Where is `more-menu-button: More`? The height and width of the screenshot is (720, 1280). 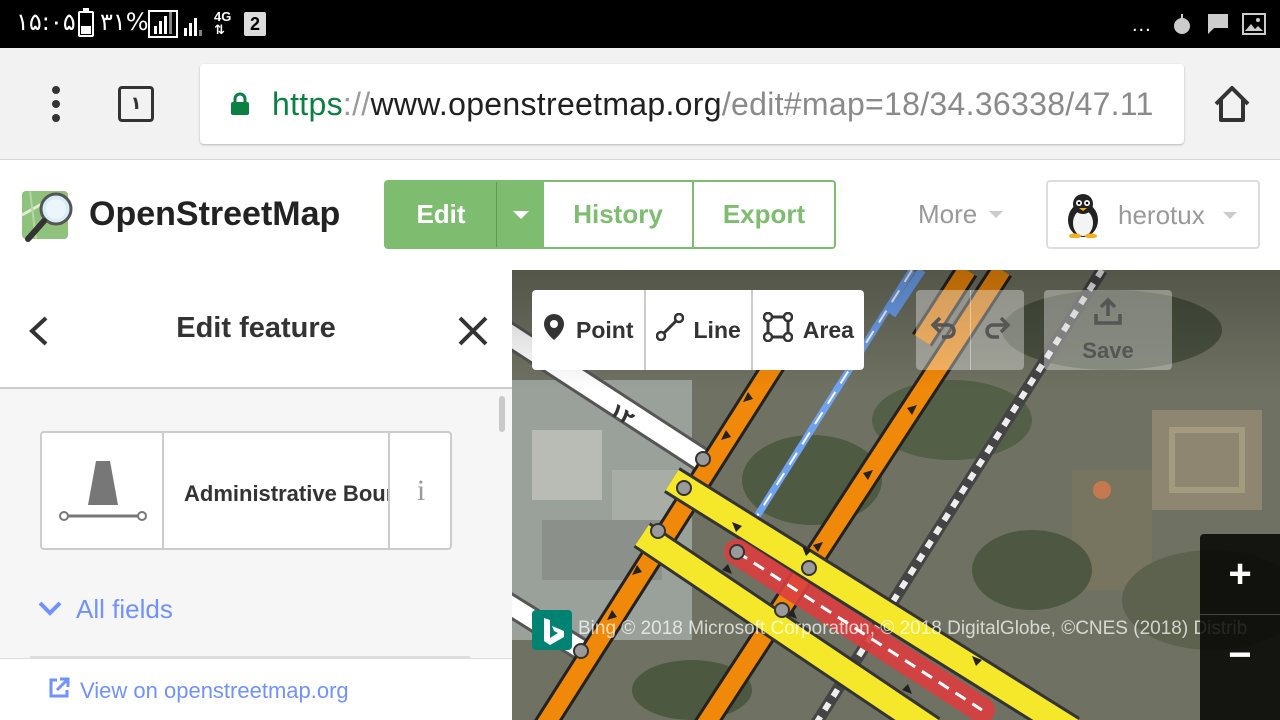
more-menu-button: More is located at coordinates (961, 214).